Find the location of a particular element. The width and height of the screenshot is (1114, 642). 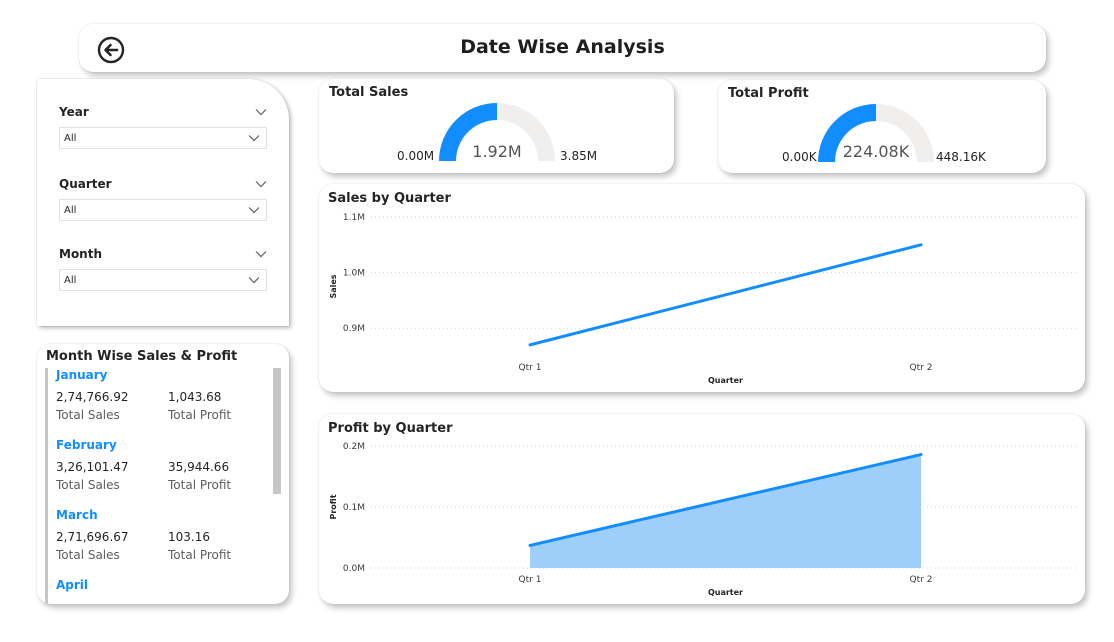

month-slicer-title: Month is located at coordinates (81, 254).